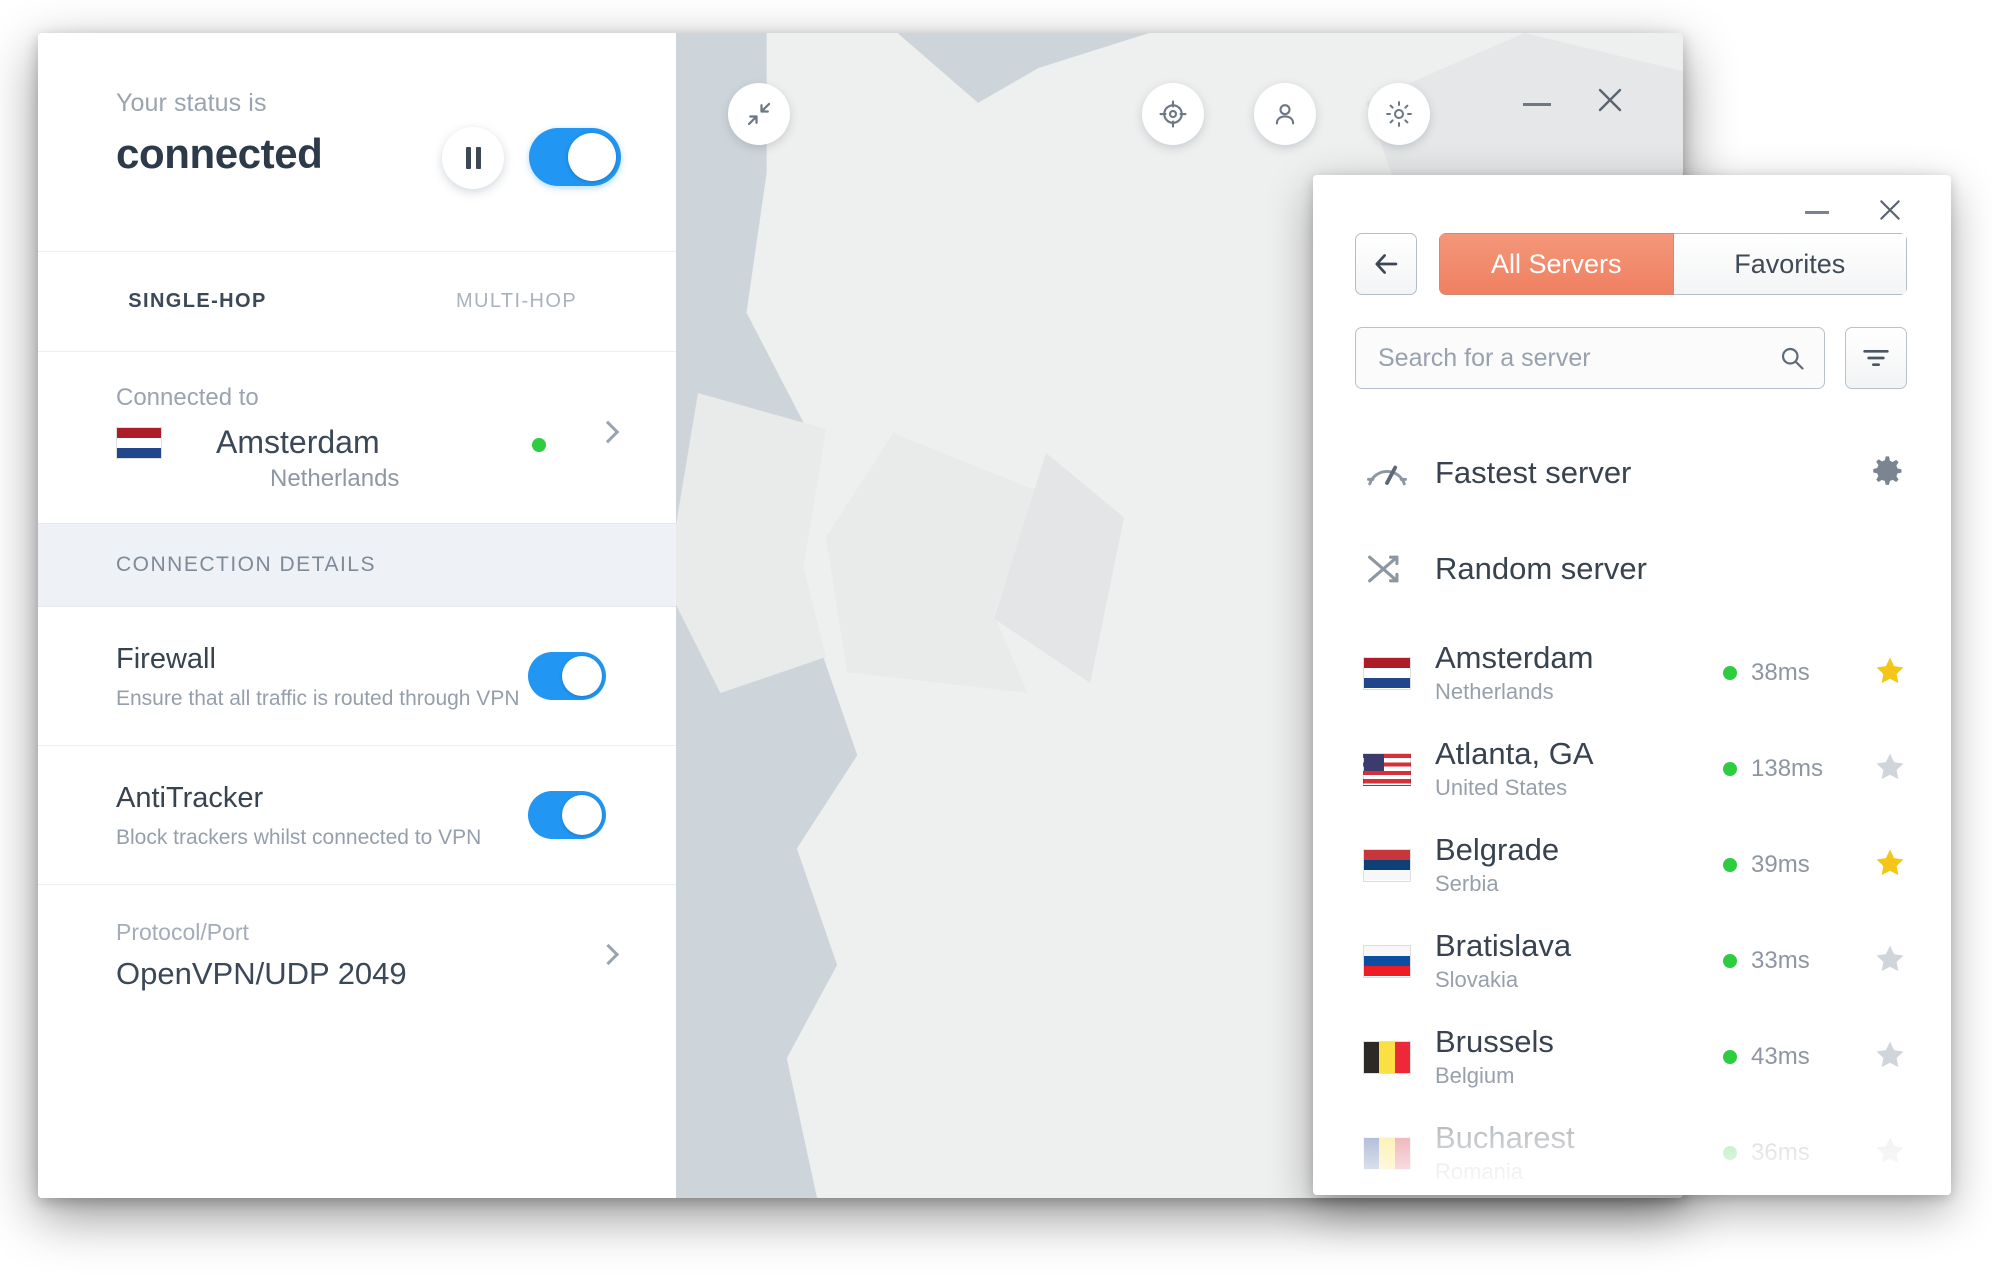 This screenshot has width=1992, height=1280. What do you see at coordinates (468, 158) in the screenshot?
I see `pause-icon` at bounding box center [468, 158].